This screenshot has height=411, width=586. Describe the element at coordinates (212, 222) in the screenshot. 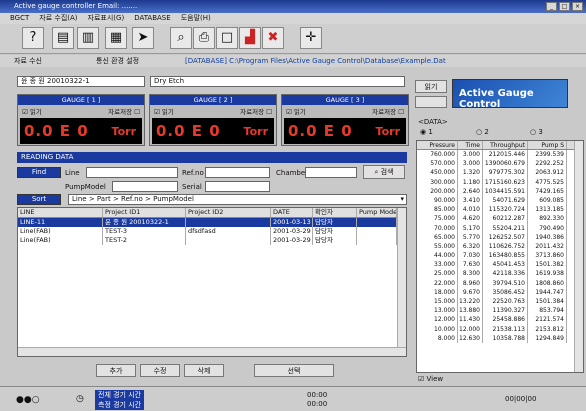

I see `table-row: LINE-11 윤 종 원 20010322-1 2001-03-13 담당자` at that location.